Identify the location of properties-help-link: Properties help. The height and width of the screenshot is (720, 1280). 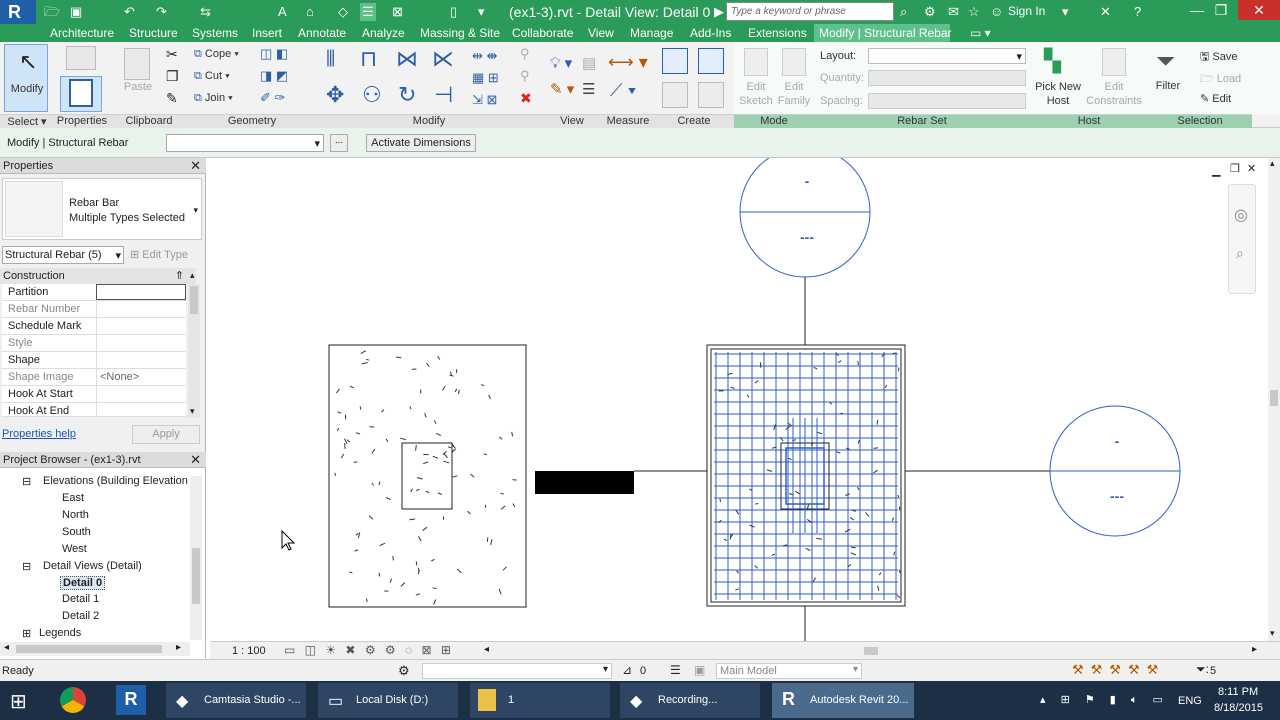
(39, 434).